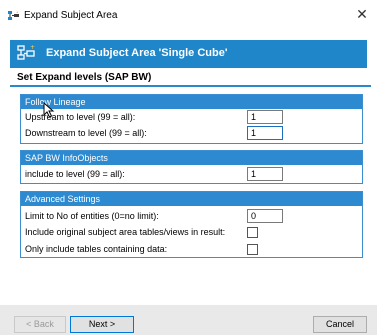 This screenshot has width=377, height=335. What do you see at coordinates (75, 174) in the screenshot?
I see `include-level-label: include to level (99 = all):` at bounding box center [75, 174].